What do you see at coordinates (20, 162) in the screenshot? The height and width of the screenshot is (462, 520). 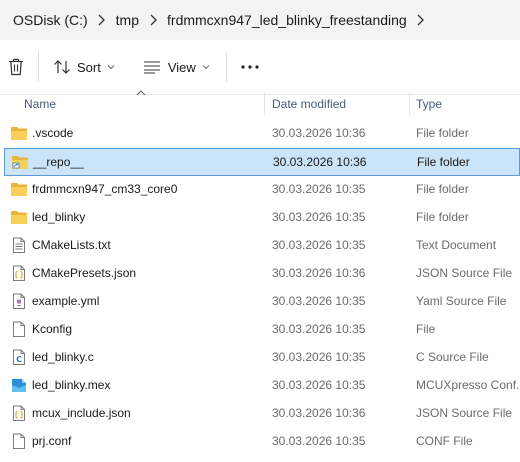 I see `folder-shortcut-icon` at bounding box center [20, 162].